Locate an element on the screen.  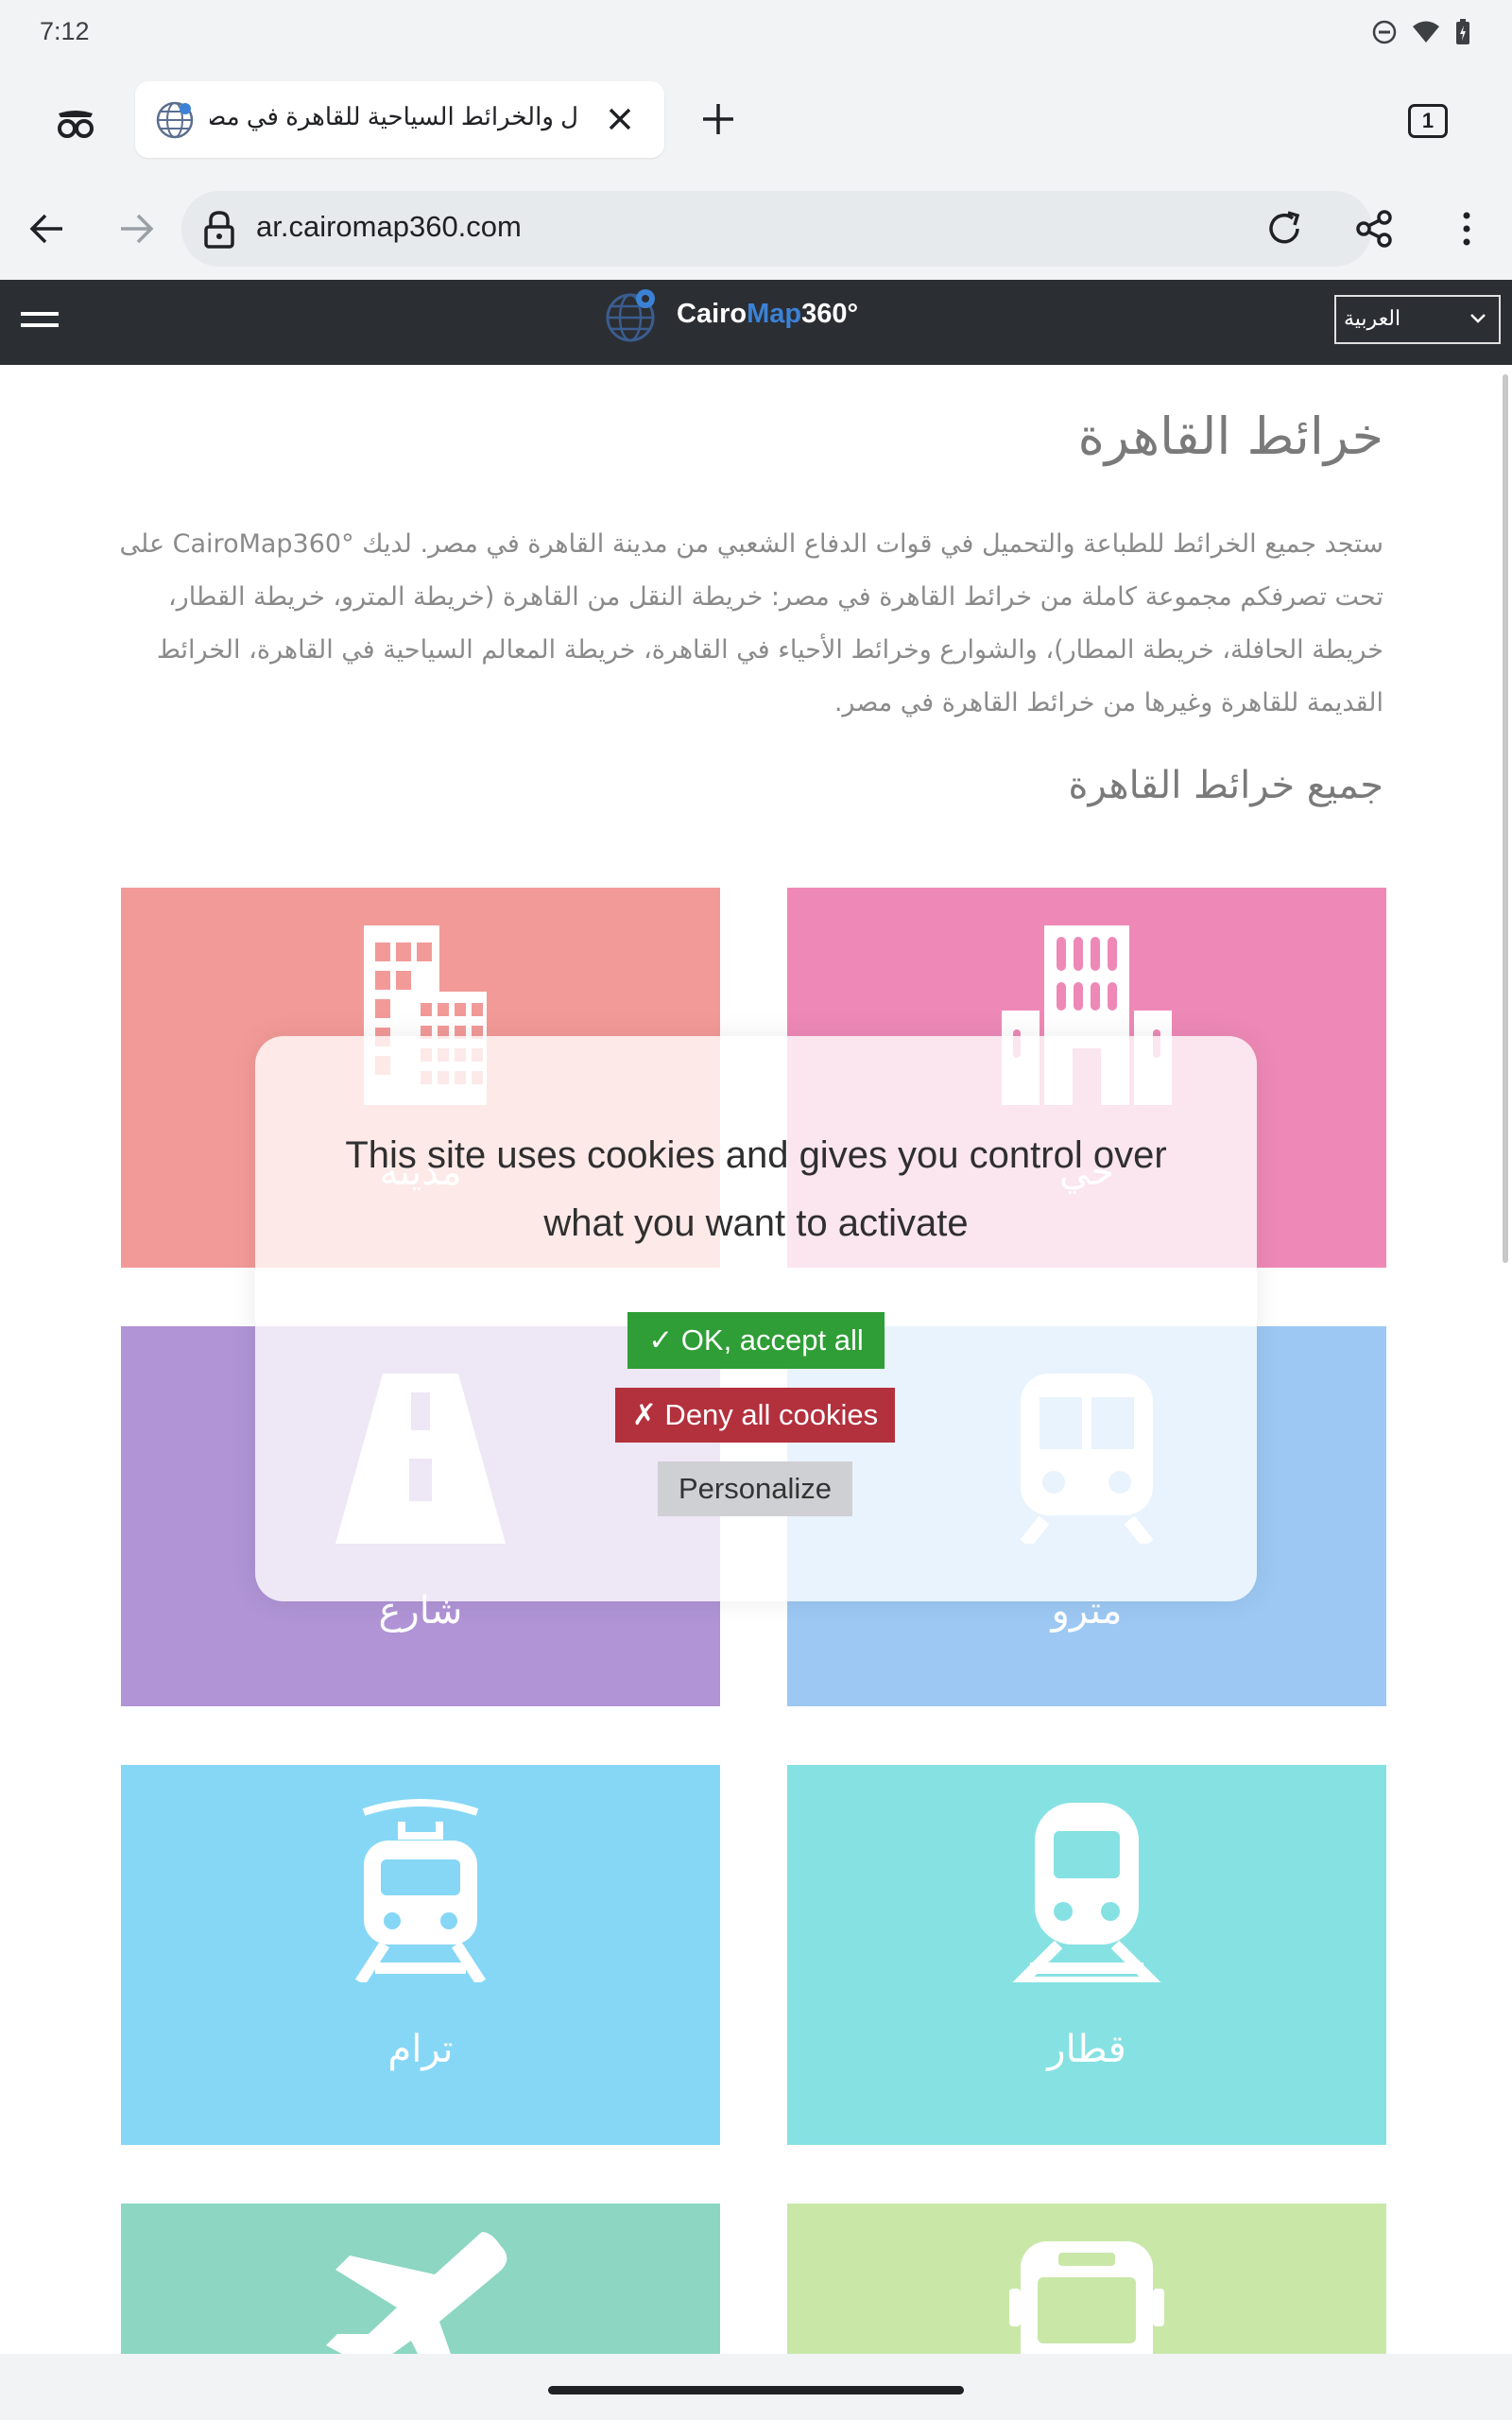
tab-title: ل والخرائط السياحية للقاهرة في مصر is located at coordinates (394, 116).